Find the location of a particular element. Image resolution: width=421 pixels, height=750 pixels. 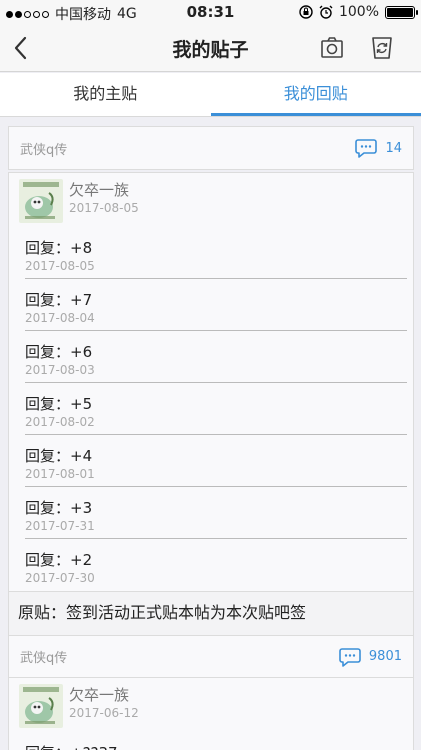

post-date: 2017-06-12 is located at coordinates (104, 713).